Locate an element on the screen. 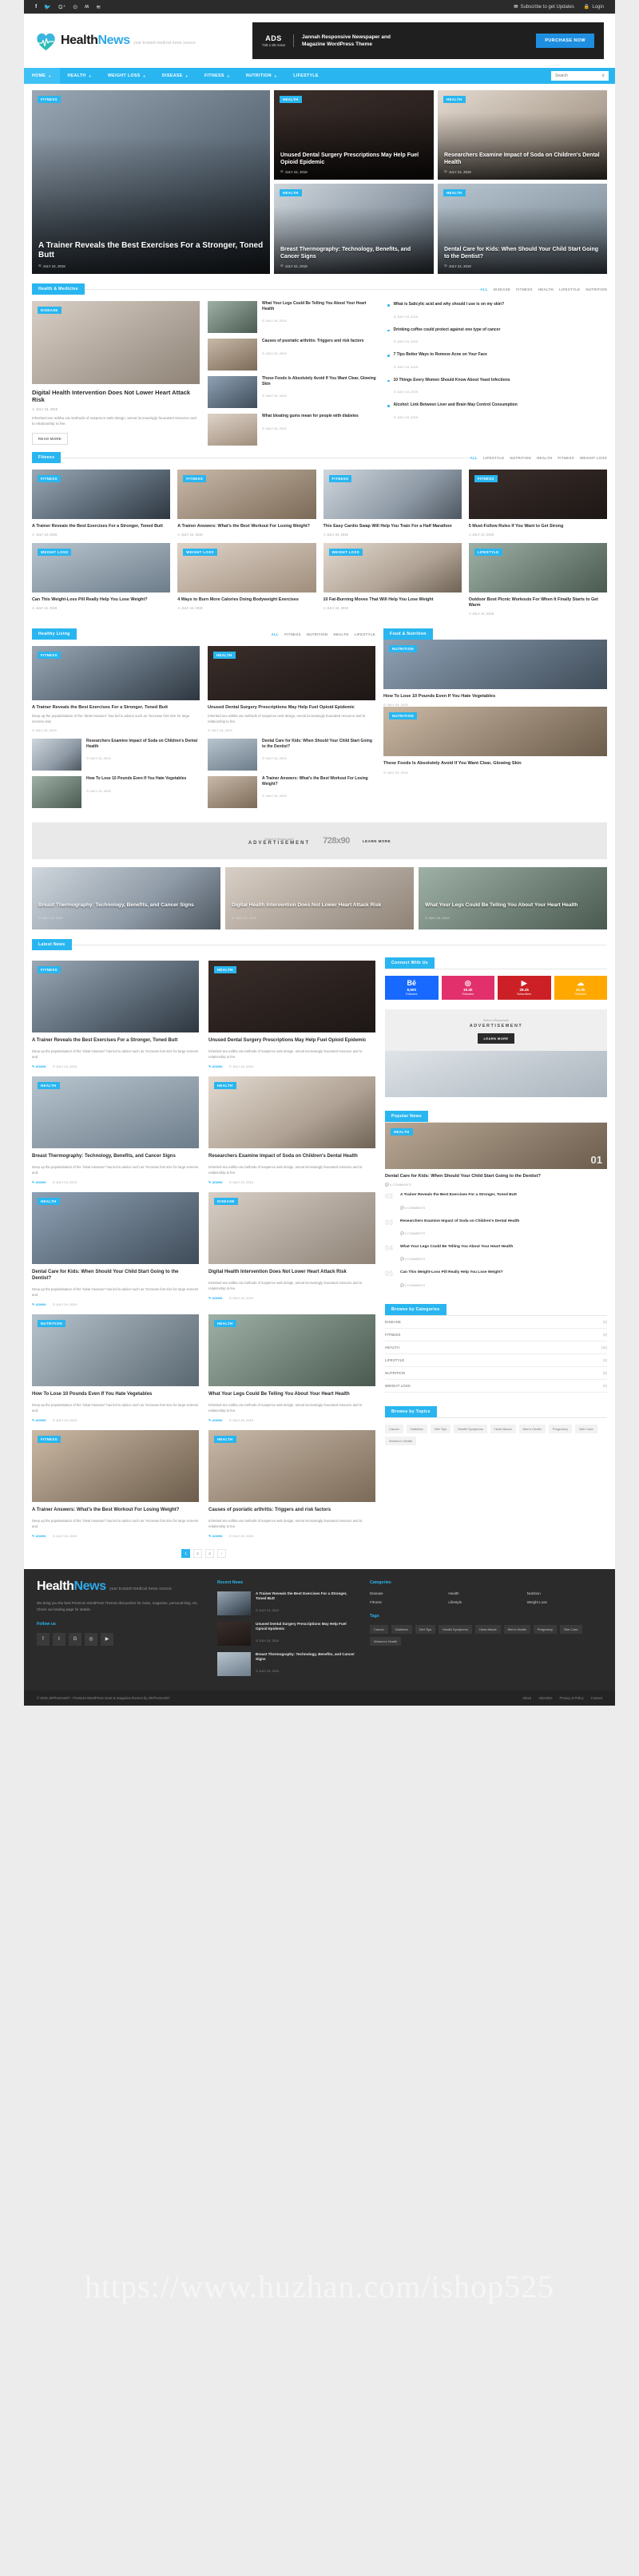 The image size is (639, 2576). learn-more-link: LEARN MORE is located at coordinates (377, 841).